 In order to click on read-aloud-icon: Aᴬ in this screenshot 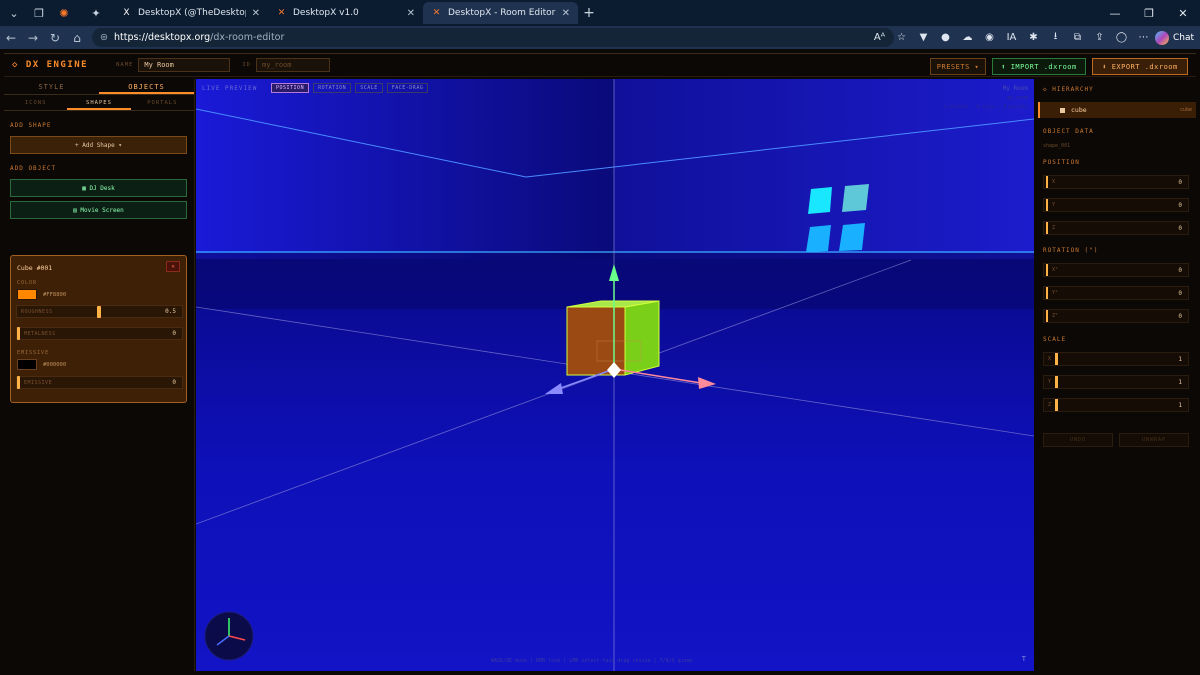, I will do `click(879, 37)`.